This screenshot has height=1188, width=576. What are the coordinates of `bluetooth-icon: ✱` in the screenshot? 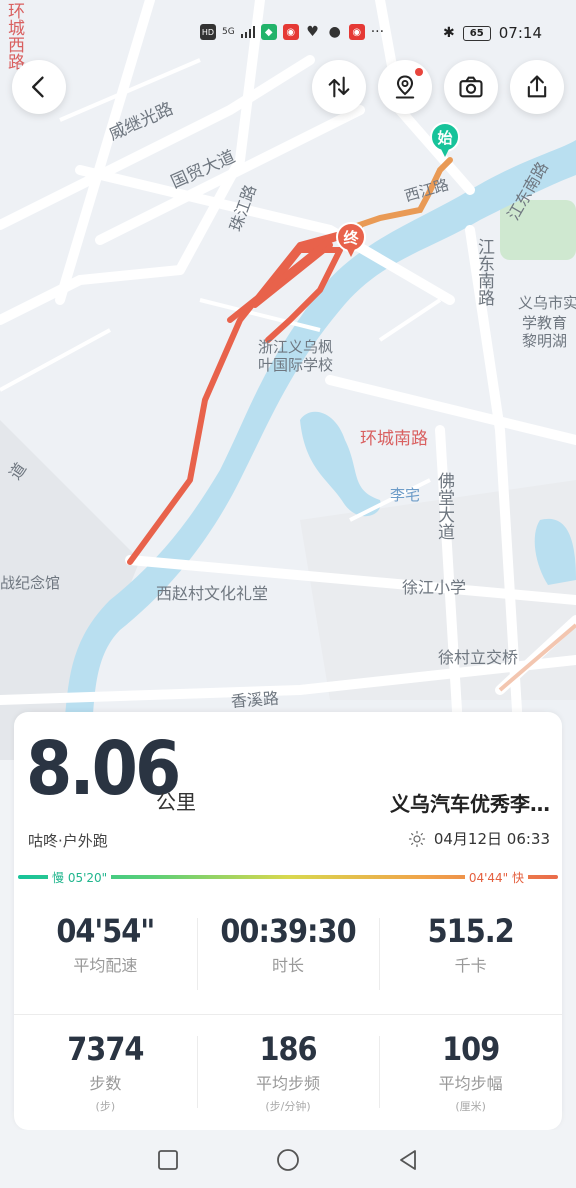 It's located at (449, 33).